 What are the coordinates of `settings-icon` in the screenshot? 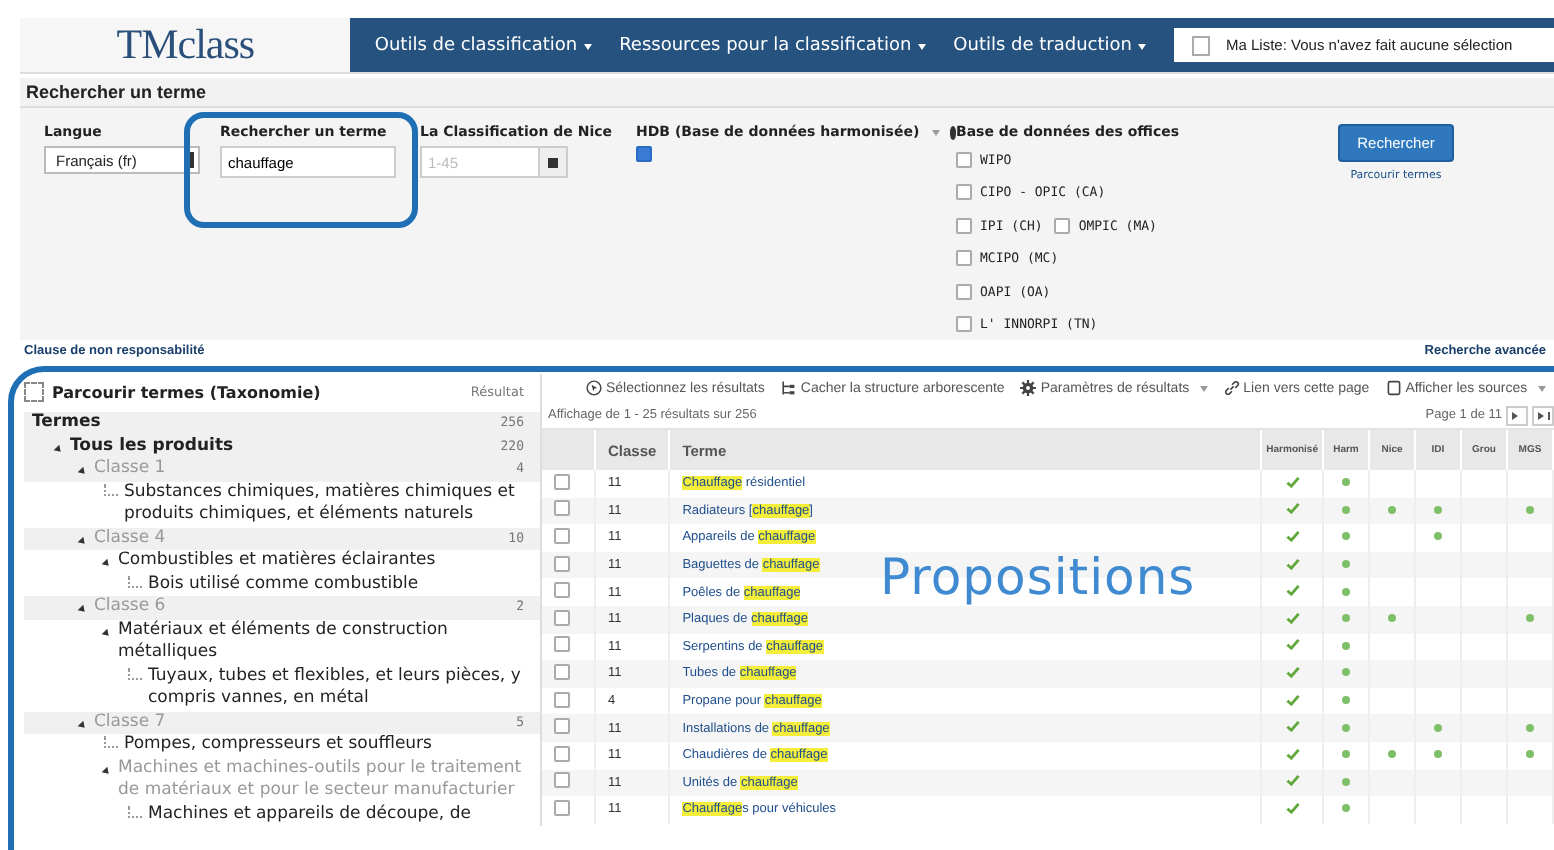 It's located at (1028, 388).